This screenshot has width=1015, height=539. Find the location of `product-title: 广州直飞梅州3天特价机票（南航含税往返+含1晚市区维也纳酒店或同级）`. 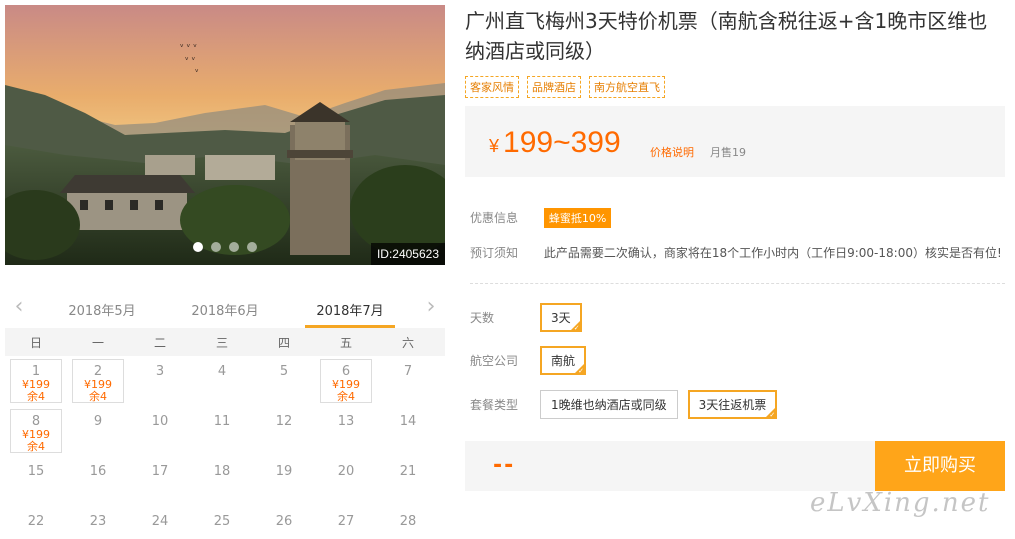

product-title: 广州直飞梅州3天特价机票（南航含税往返+含1晚市区维也纳酒店或同级） is located at coordinates (726, 36).